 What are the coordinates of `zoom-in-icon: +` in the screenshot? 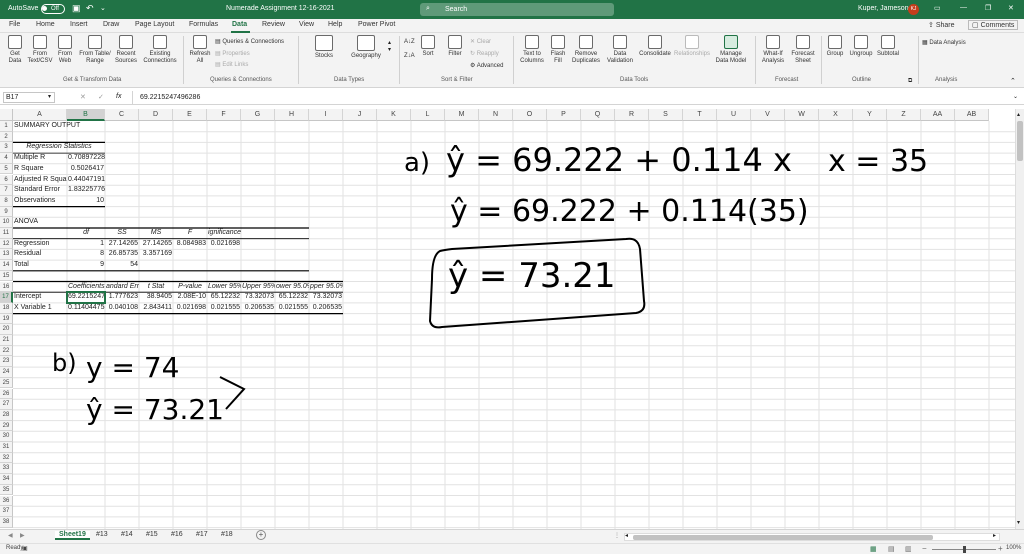 It's located at (1000, 548).